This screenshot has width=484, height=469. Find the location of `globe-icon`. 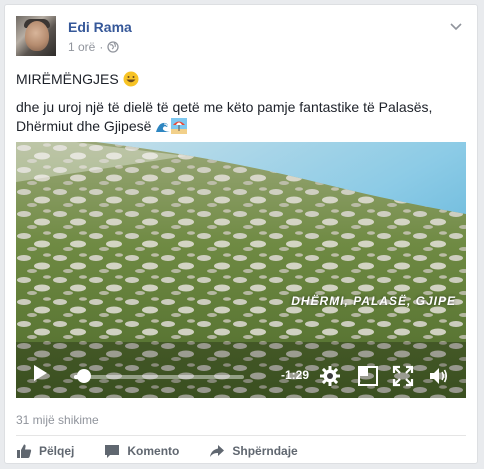

globe-icon is located at coordinates (113, 47).